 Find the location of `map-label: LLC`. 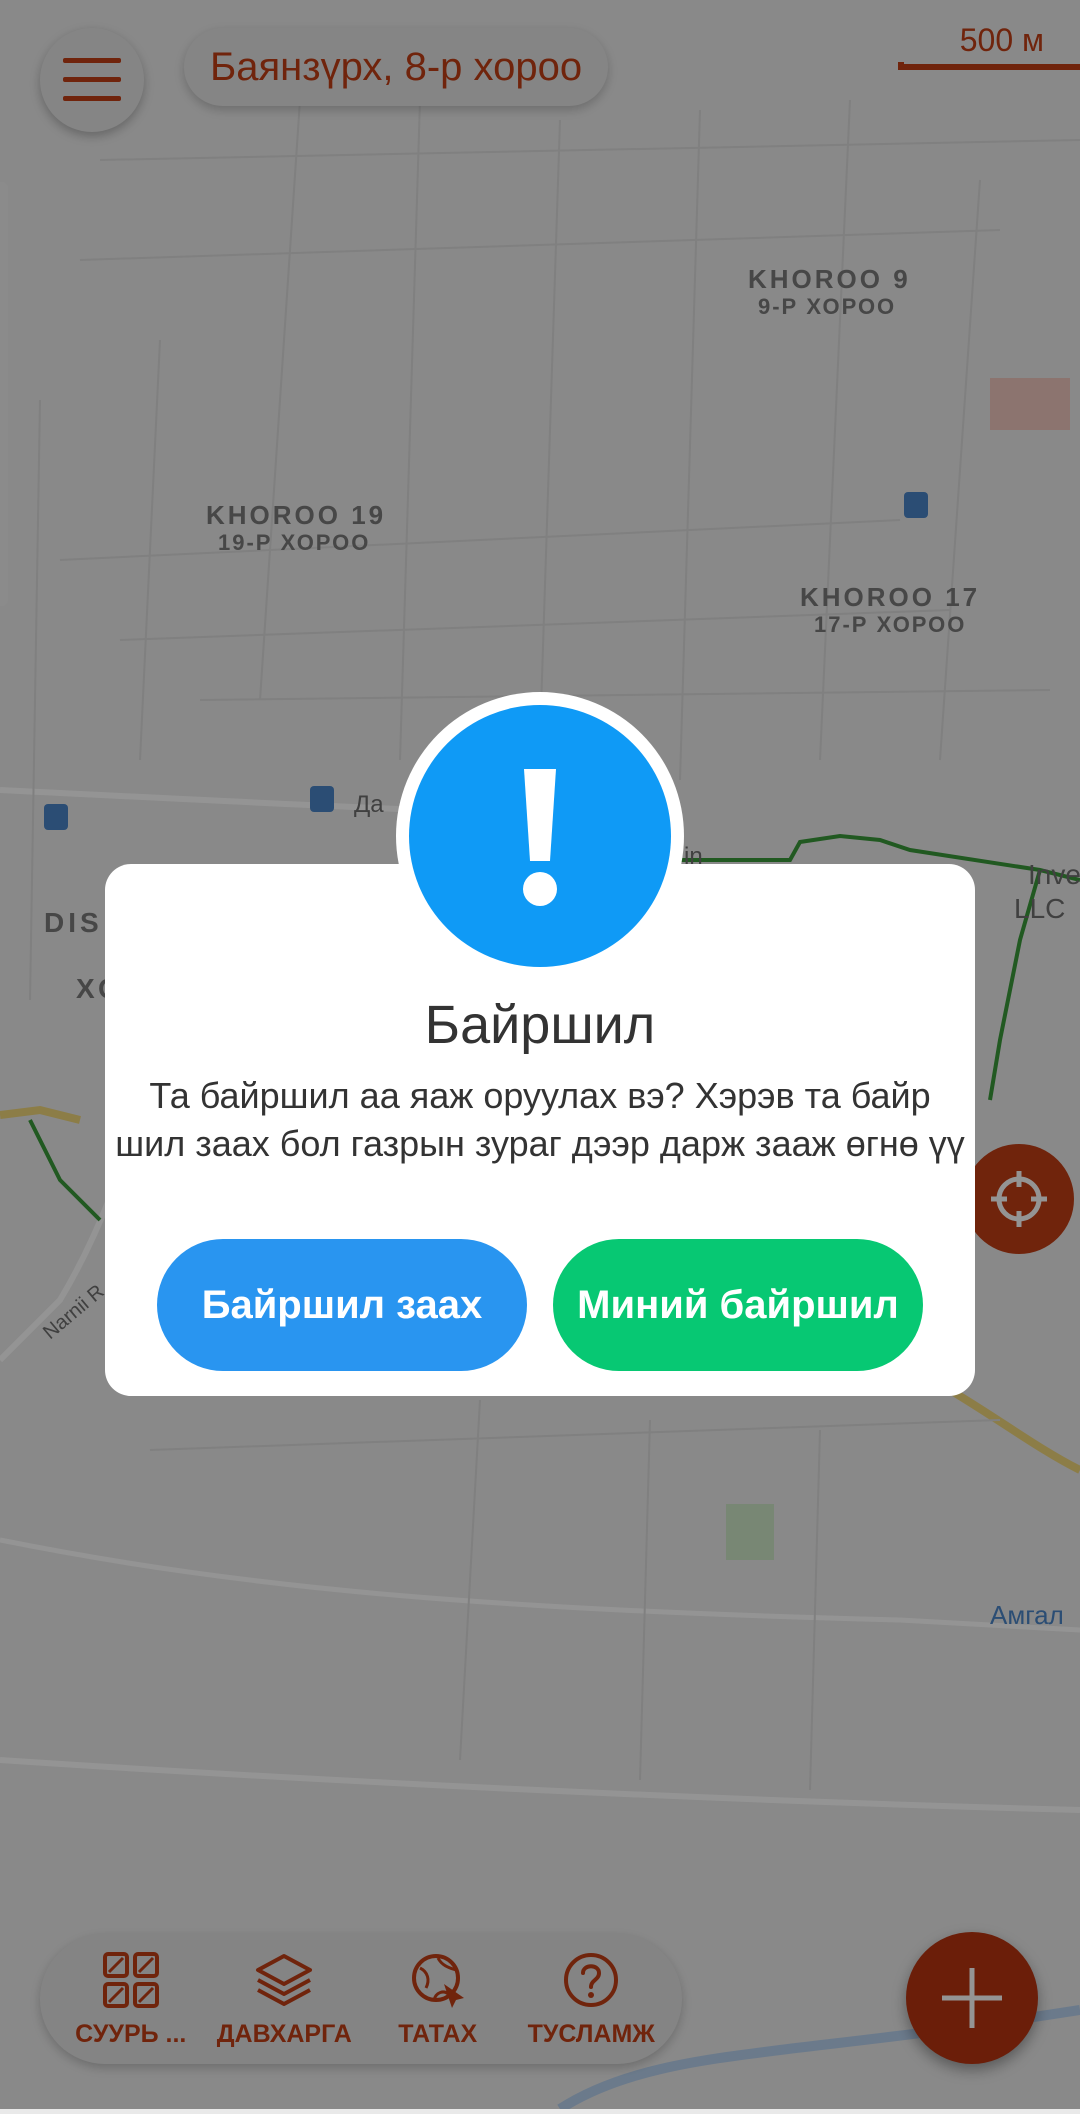

map-label: LLC is located at coordinates (1039, 908).